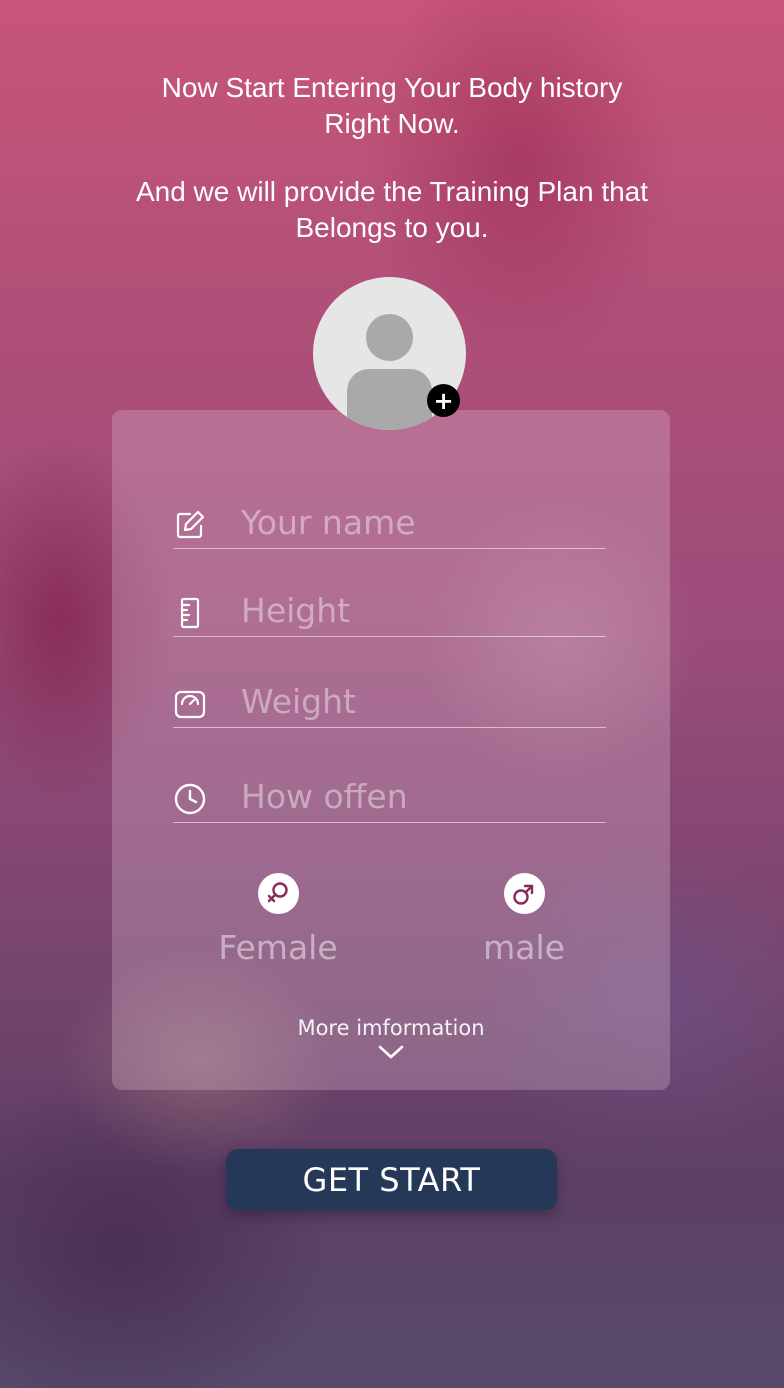 This screenshot has width=784, height=1388. I want to click on weight-field, so click(389, 703).